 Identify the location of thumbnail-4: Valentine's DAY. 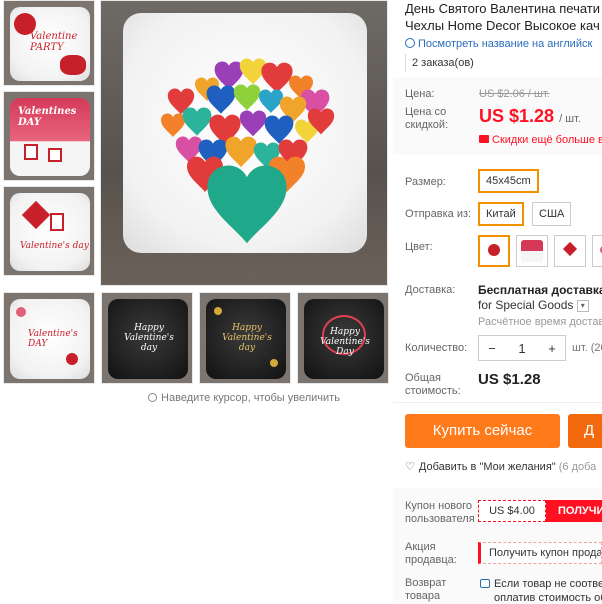
(49, 338).